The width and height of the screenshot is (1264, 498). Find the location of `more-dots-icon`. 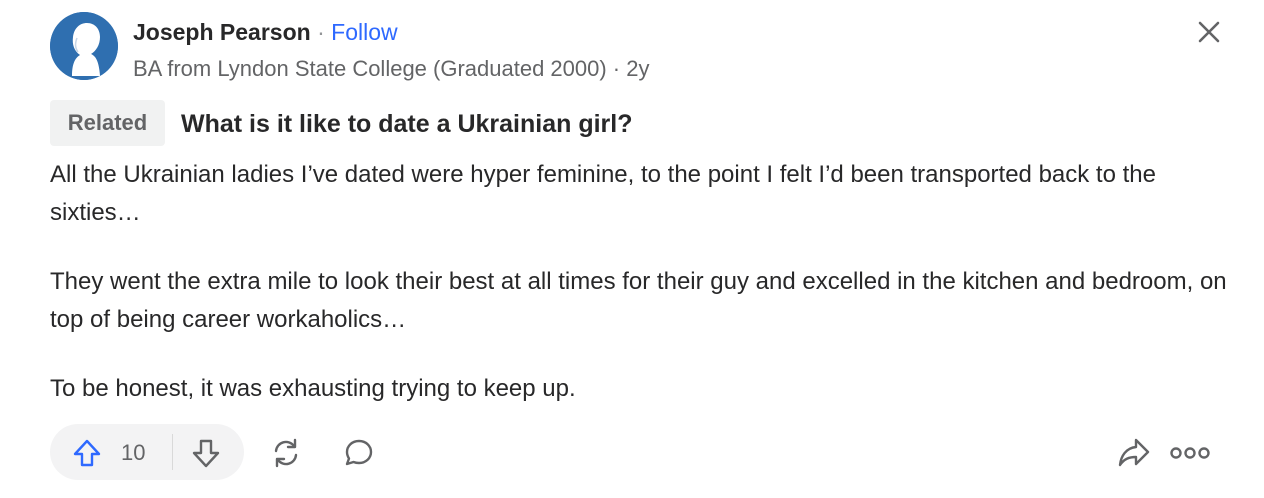

more-dots-icon is located at coordinates (1190, 453).